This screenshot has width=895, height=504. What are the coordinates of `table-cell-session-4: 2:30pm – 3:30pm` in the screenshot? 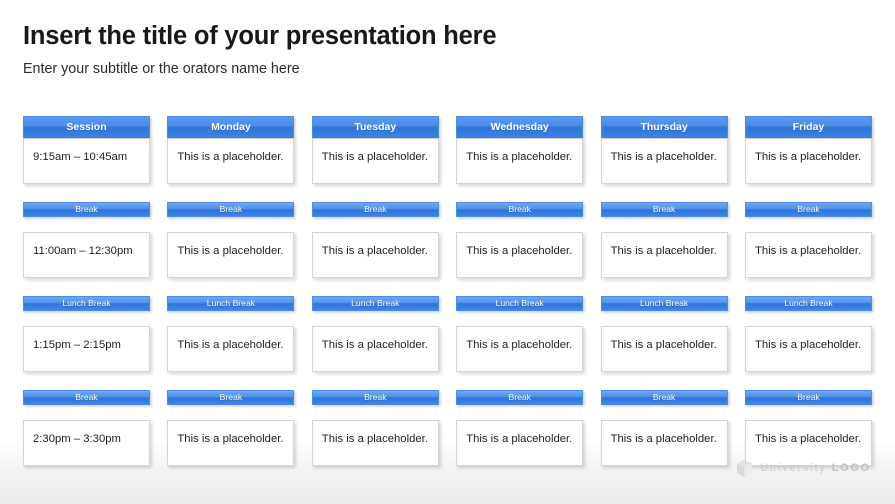 It's located at (86, 443).